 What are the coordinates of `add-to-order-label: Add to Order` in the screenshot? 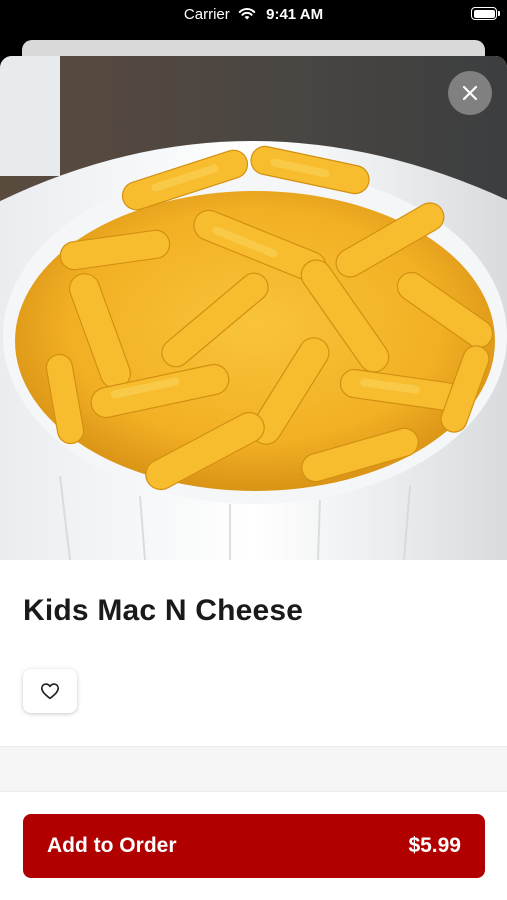 It's located at (112, 845).